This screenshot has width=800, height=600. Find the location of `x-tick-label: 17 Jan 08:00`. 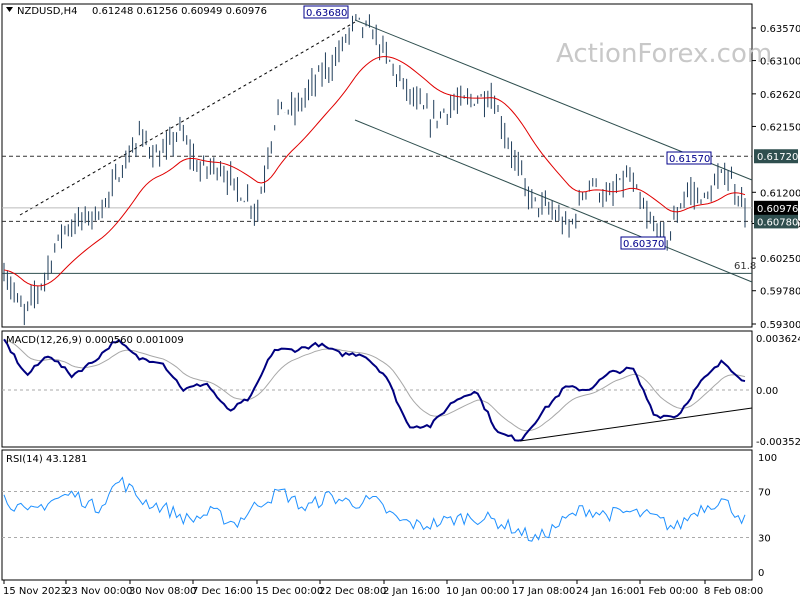

x-tick-label: 17 Jan 08:00 is located at coordinates (543, 591).